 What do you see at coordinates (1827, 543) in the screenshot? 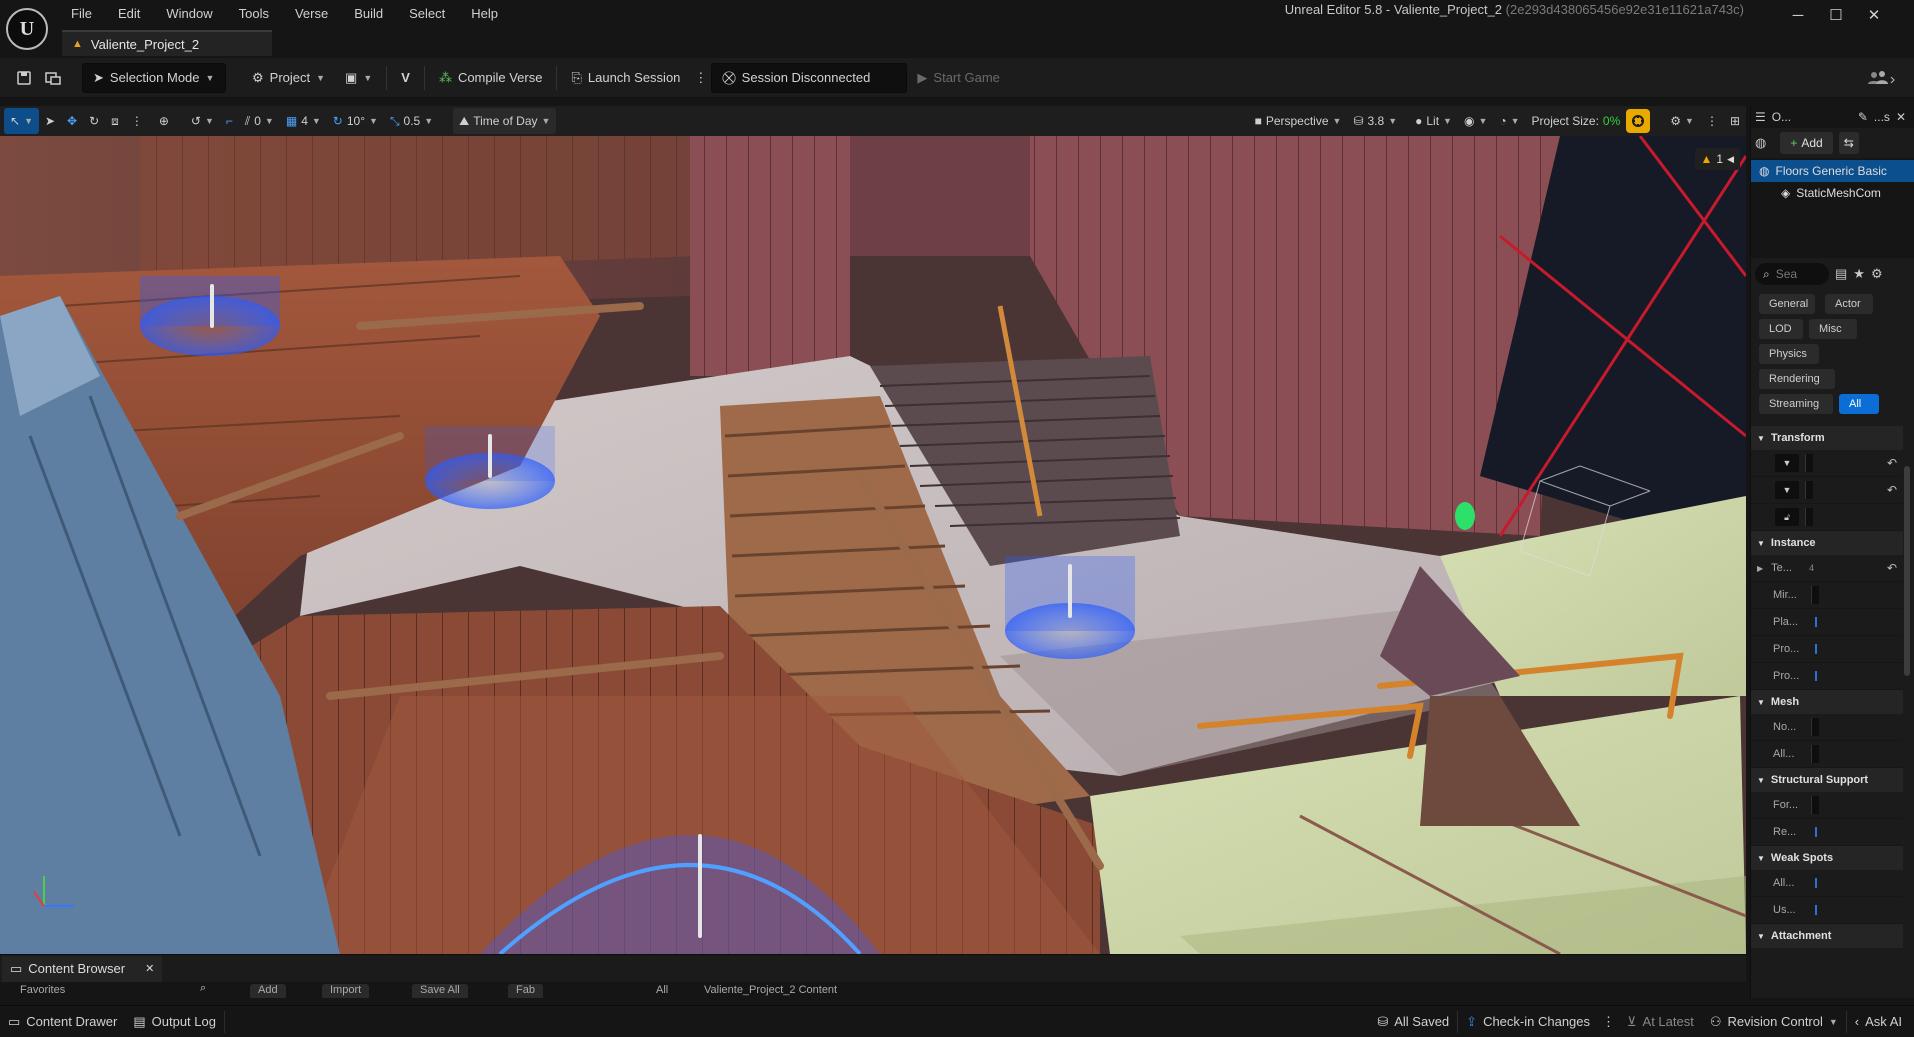
I see `section-instance: ▼ Instance` at bounding box center [1827, 543].